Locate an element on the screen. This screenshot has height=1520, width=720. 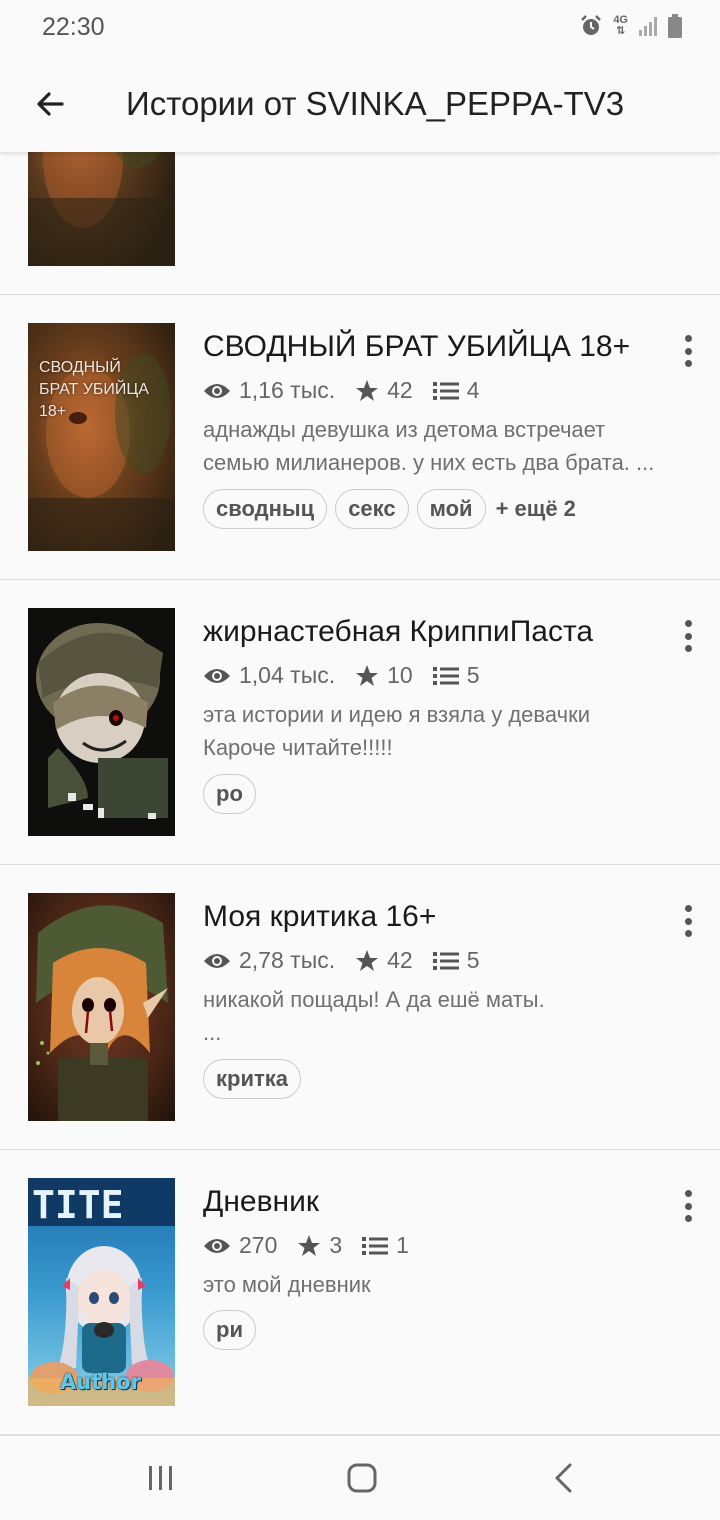
recent-apps-icon is located at coordinates (160, 1478).